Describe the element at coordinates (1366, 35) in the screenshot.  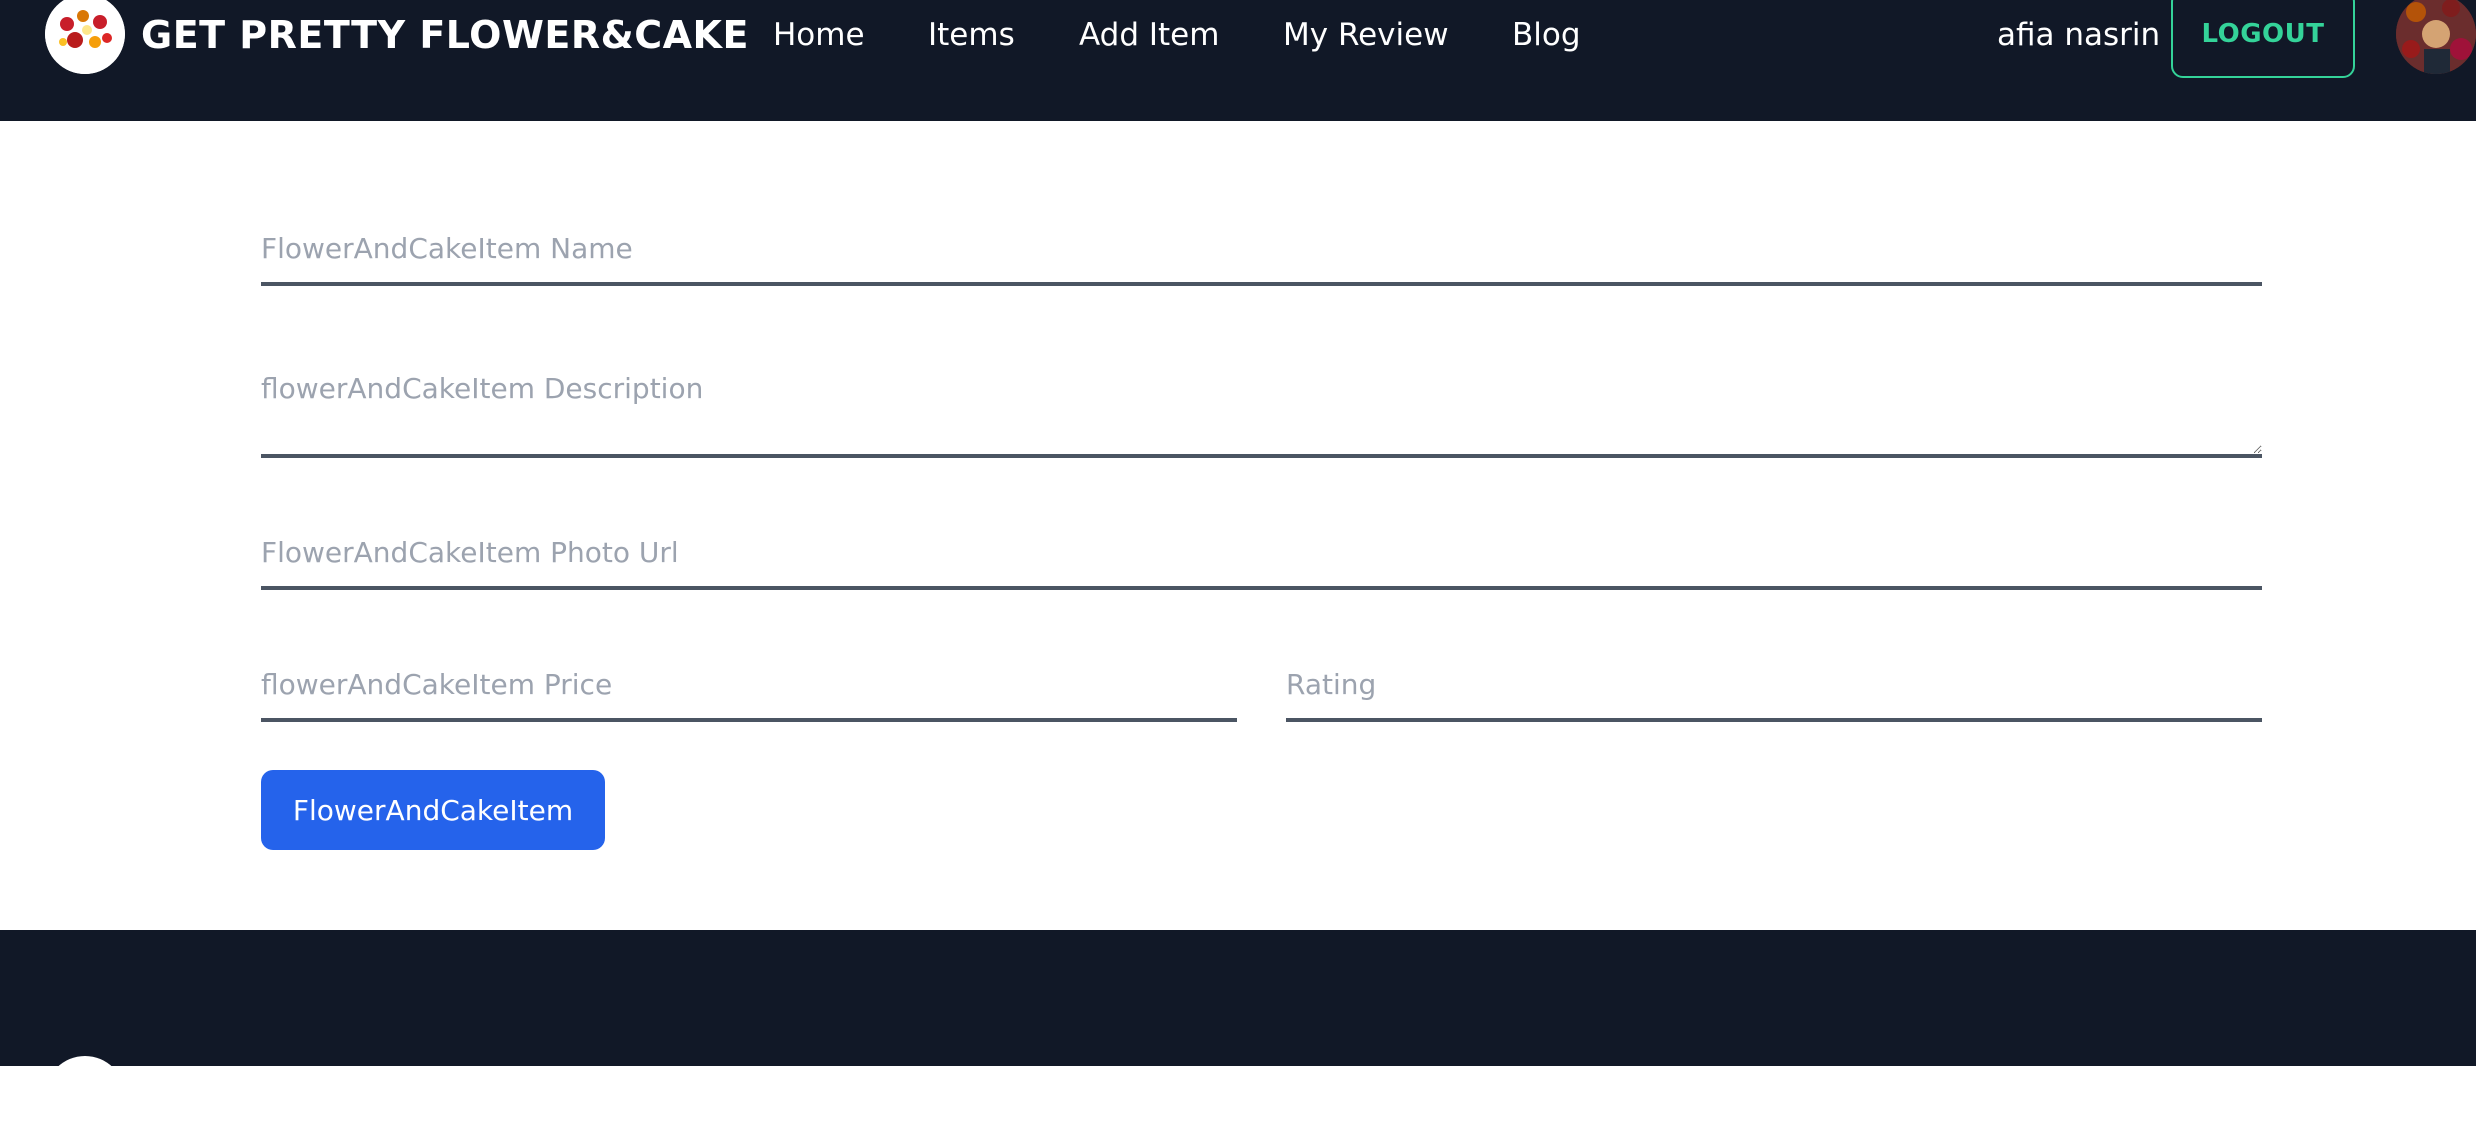
I see `nav-link-my-review: My Review` at that location.